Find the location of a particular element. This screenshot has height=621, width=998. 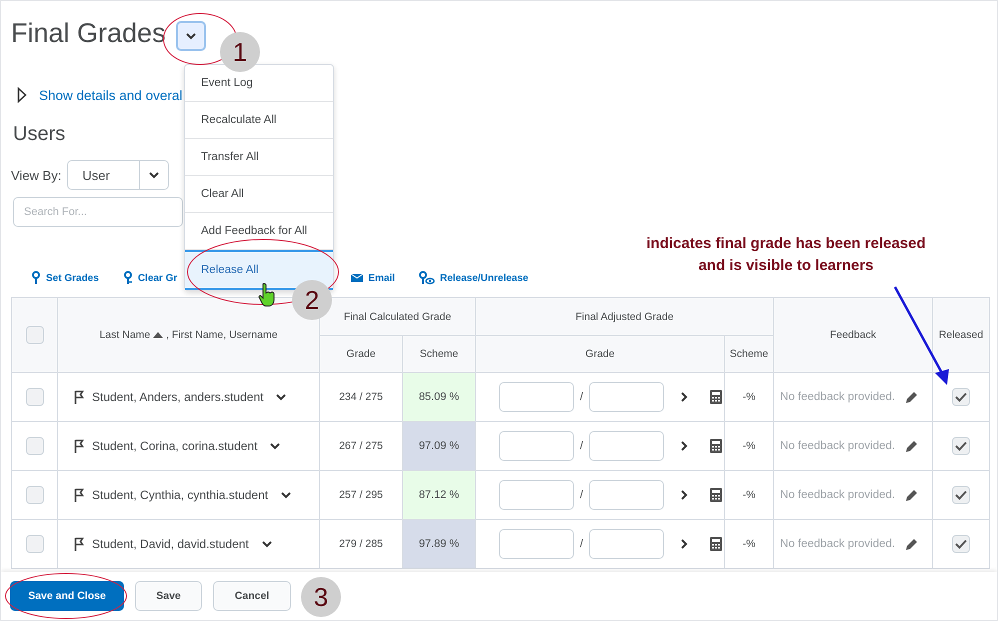

grade-value: 234 / 275 is located at coordinates (361, 397).